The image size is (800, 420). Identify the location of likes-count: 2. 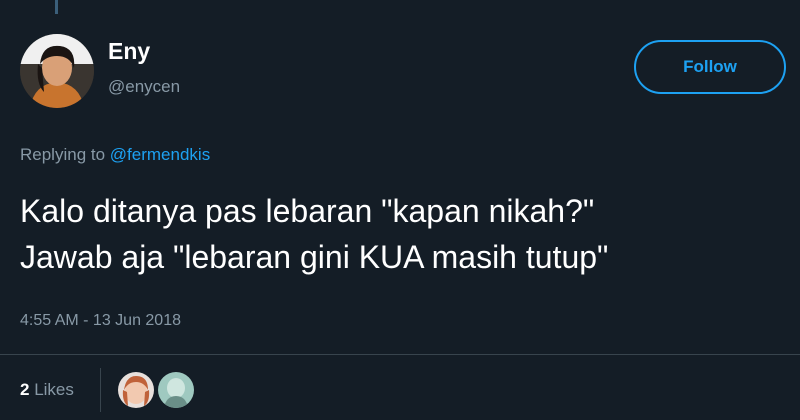
(25, 389).